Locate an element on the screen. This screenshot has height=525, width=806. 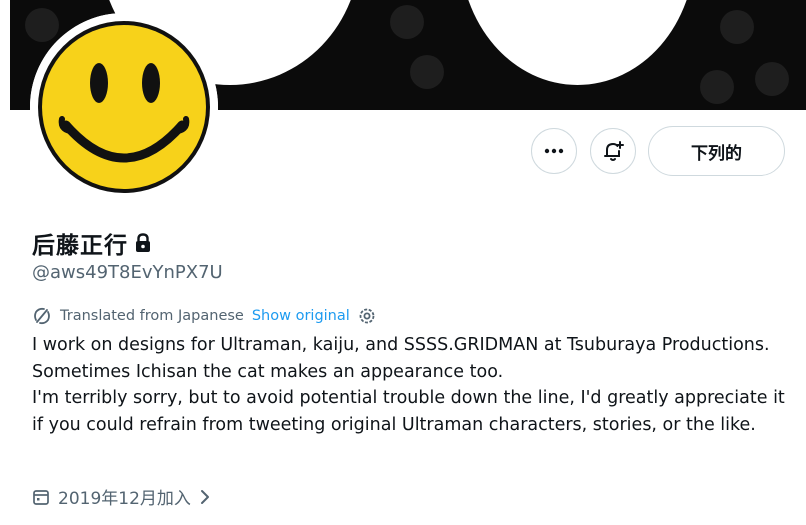
more-options-button is located at coordinates (554, 151).